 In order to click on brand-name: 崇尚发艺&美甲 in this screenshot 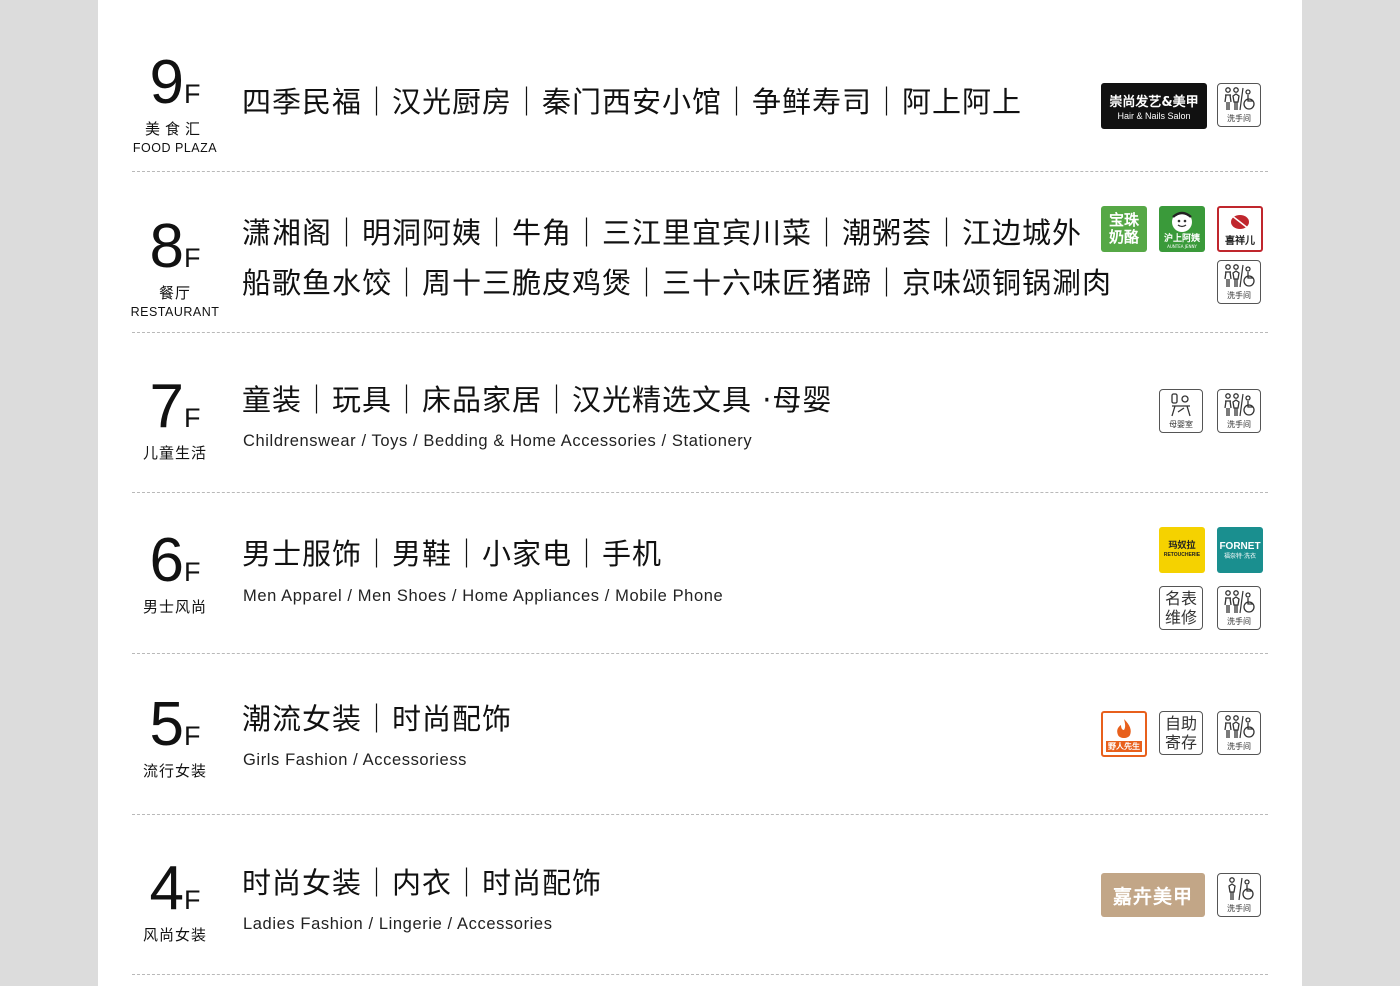, I will do `click(1154, 102)`.